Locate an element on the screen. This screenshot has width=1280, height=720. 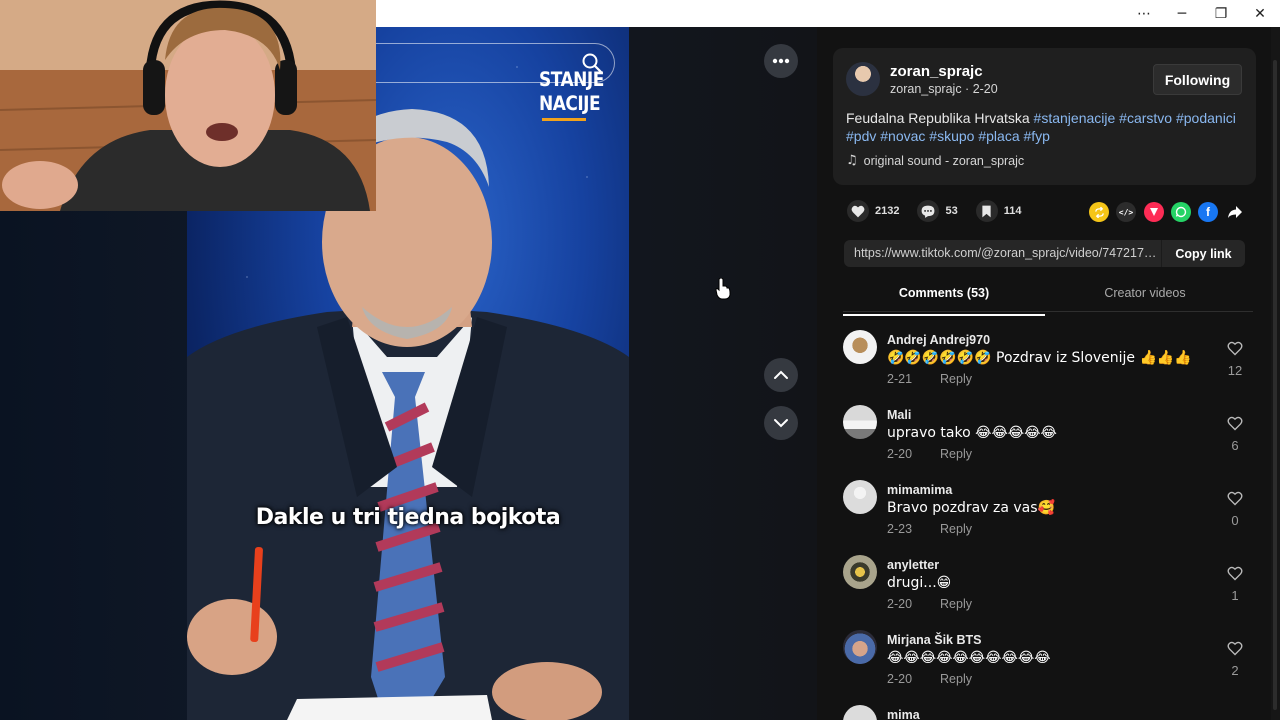
like-action: 2132 is located at coordinates (873, 211).